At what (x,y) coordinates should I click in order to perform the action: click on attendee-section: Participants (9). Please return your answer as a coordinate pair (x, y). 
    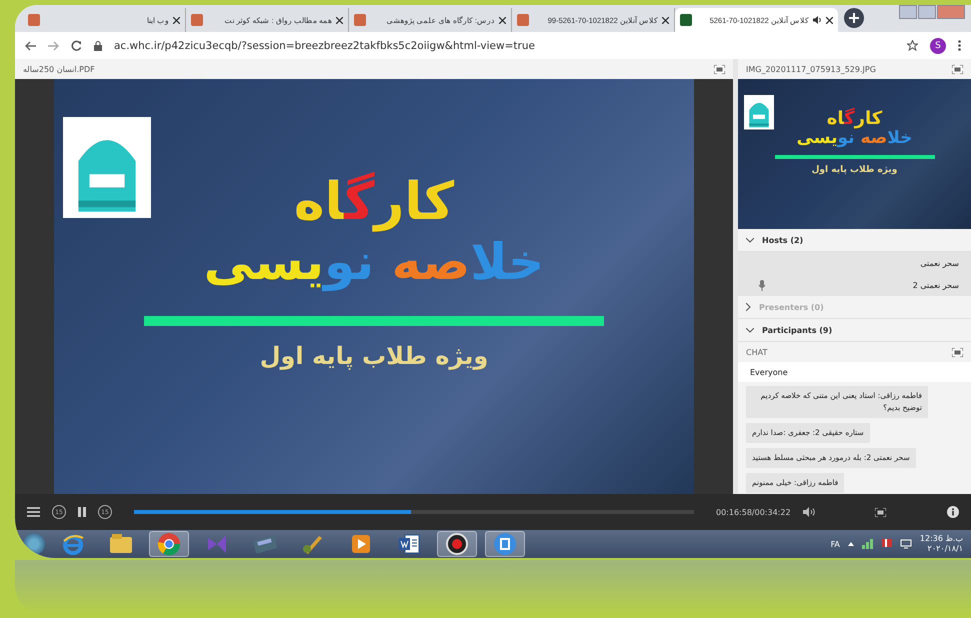
    Looking at the image, I should click on (854, 330).